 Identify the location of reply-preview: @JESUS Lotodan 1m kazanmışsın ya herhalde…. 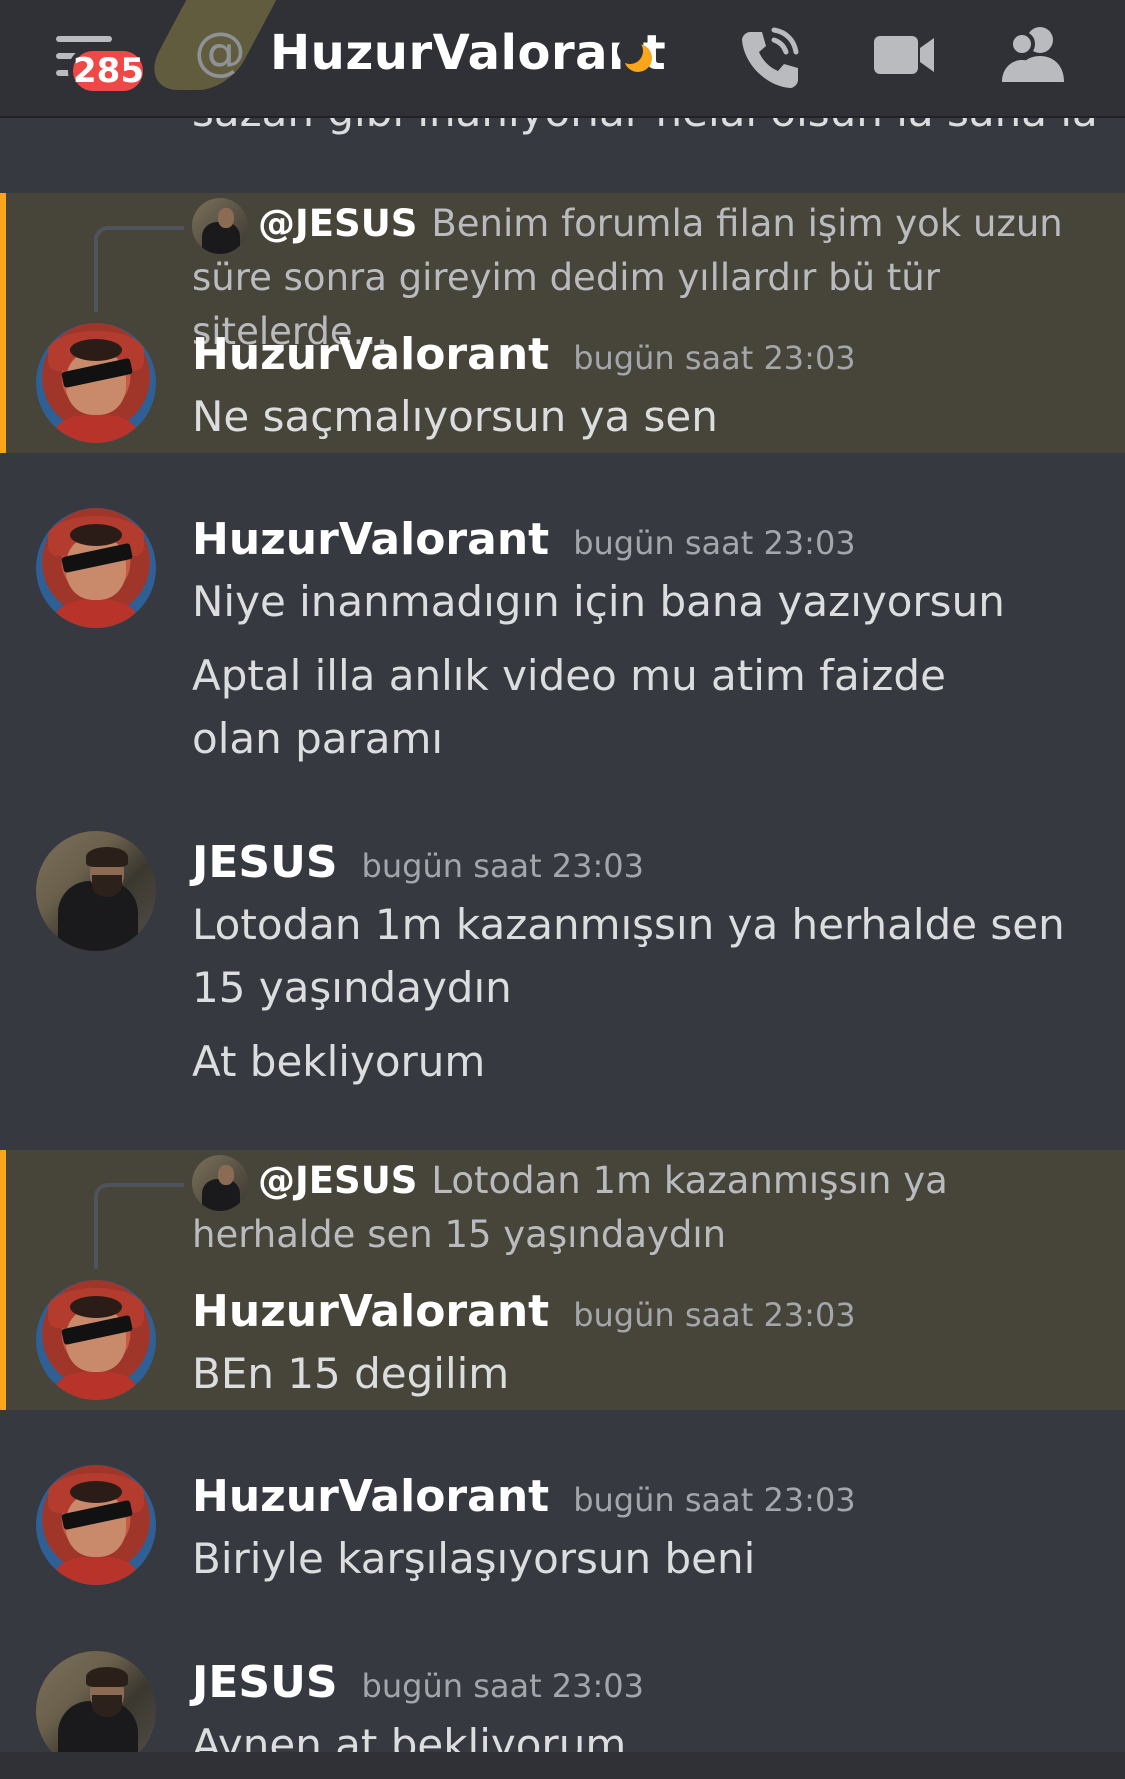
(638, 1208).